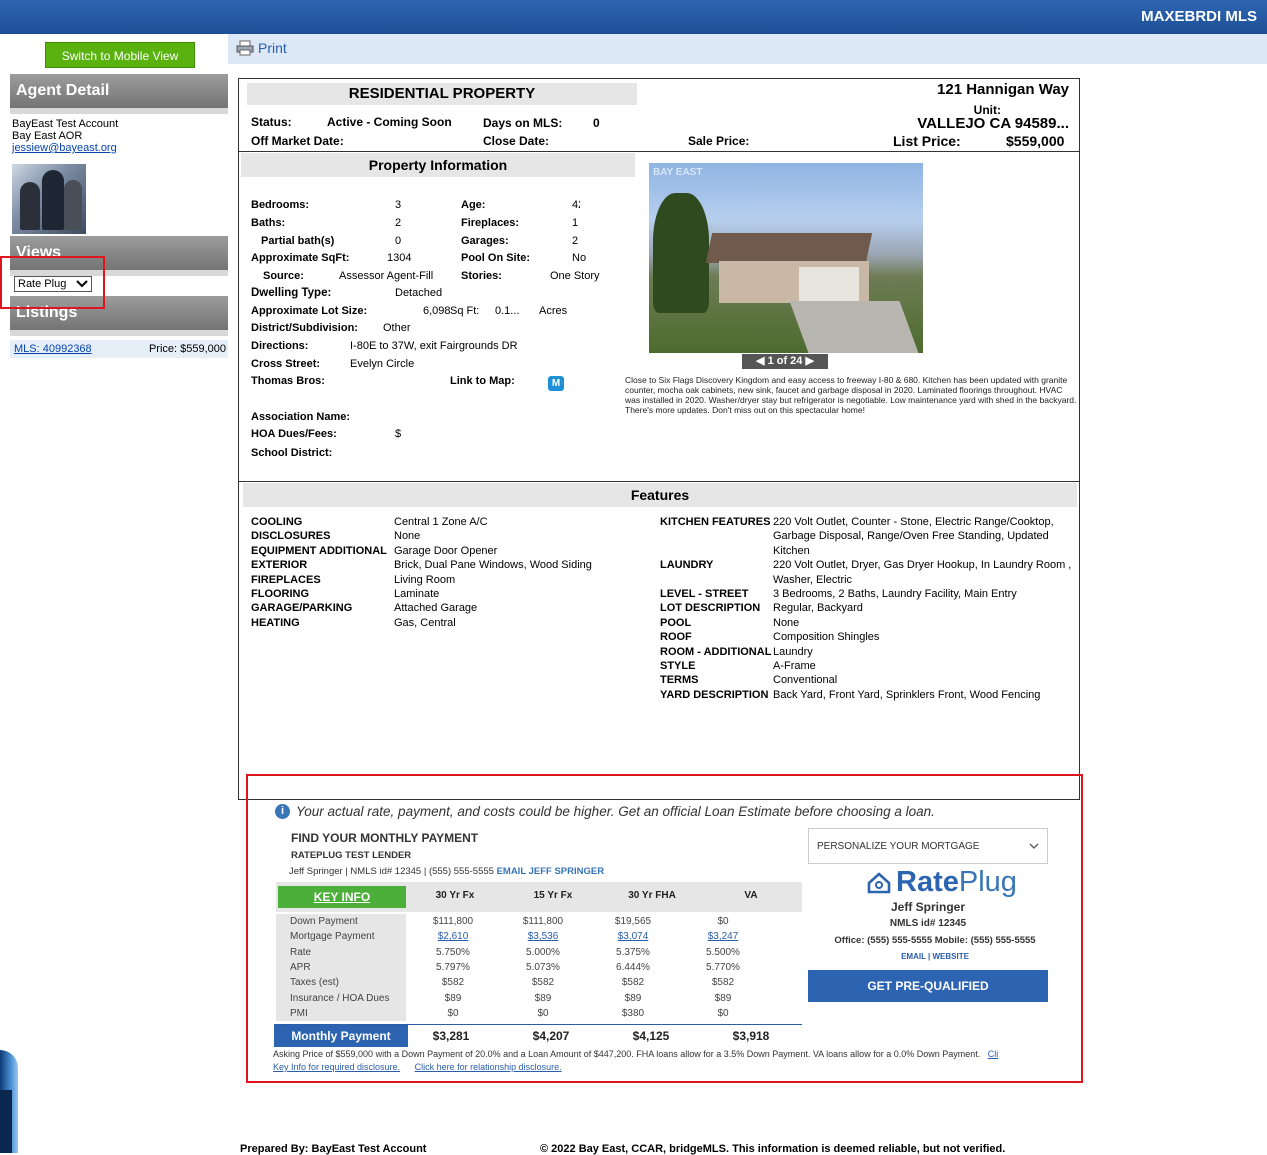  I want to click on garages-value: 2, so click(575, 241).